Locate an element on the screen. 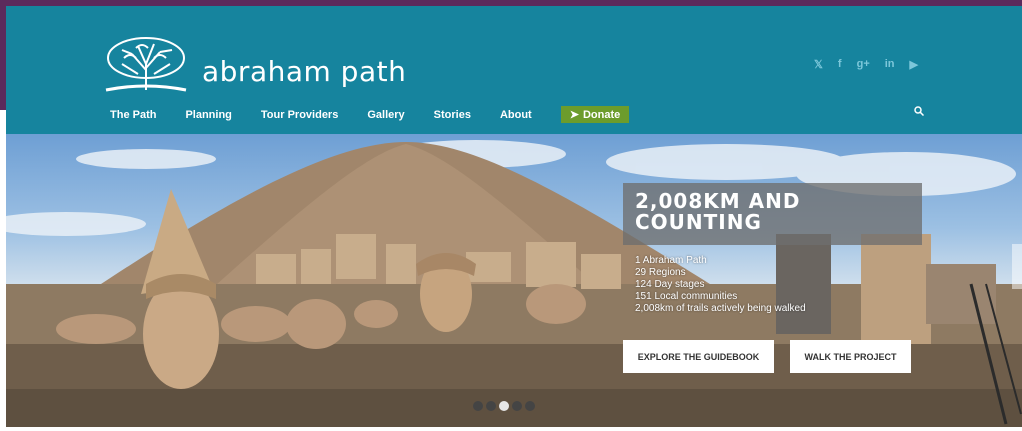 The width and height of the screenshot is (1022, 431). google-plus-icon: g+ is located at coordinates (863, 64).